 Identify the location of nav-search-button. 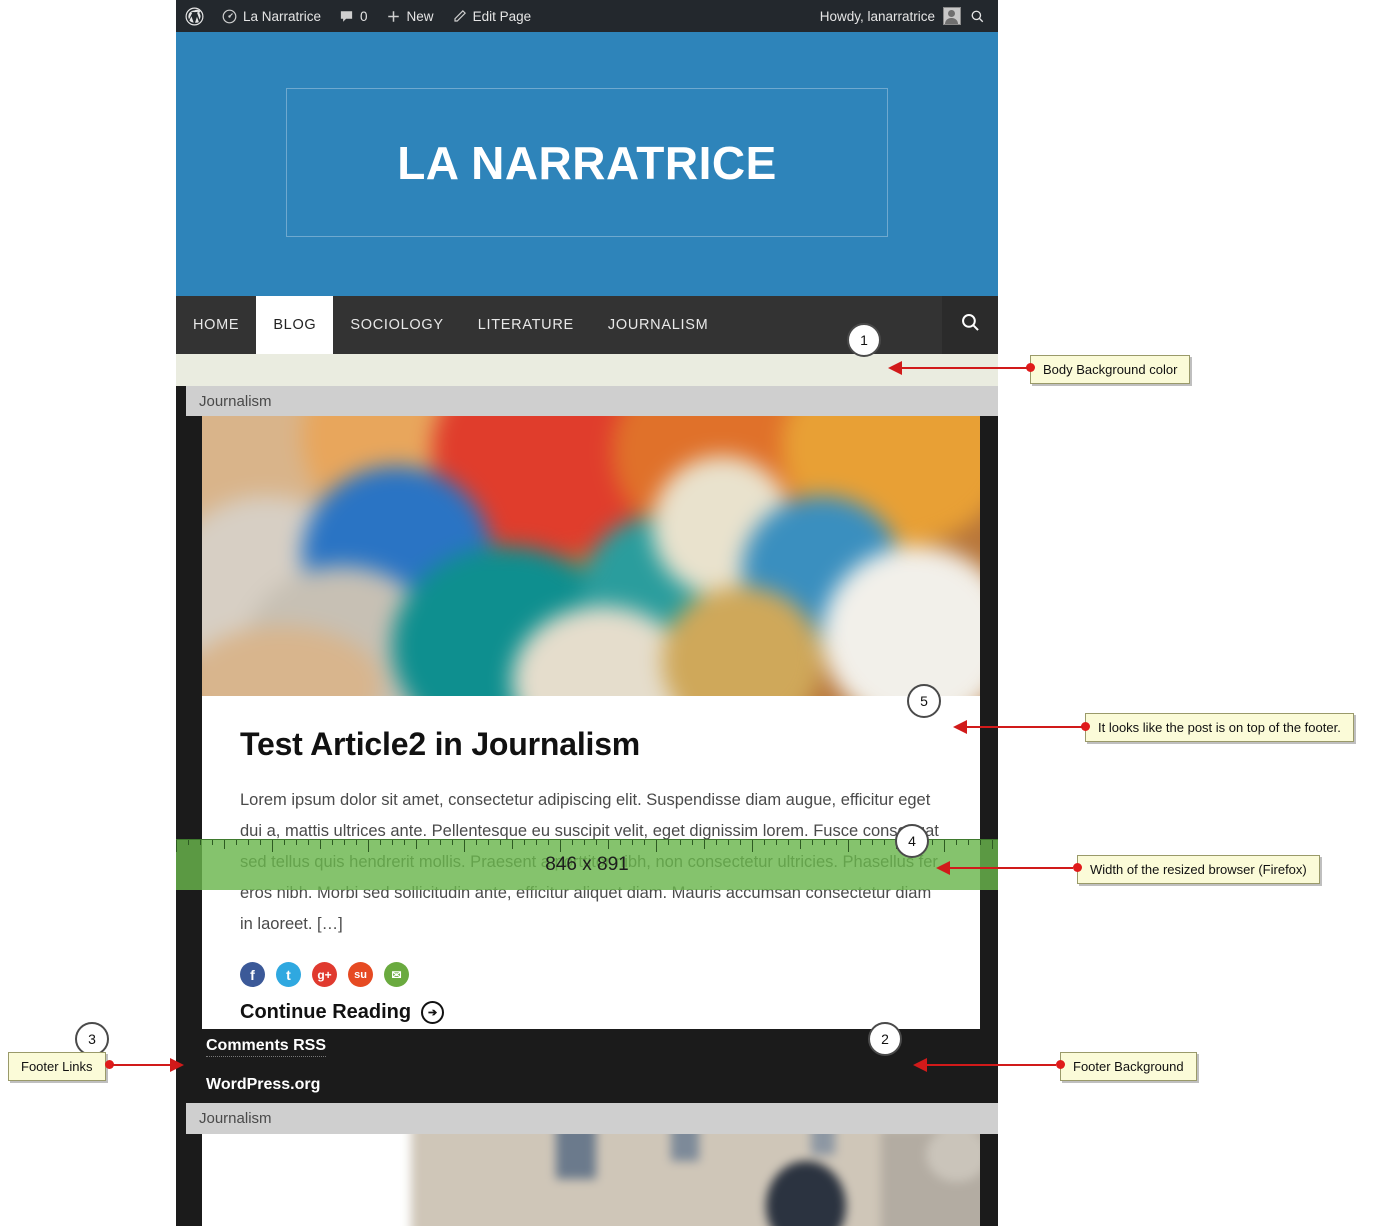
(970, 325).